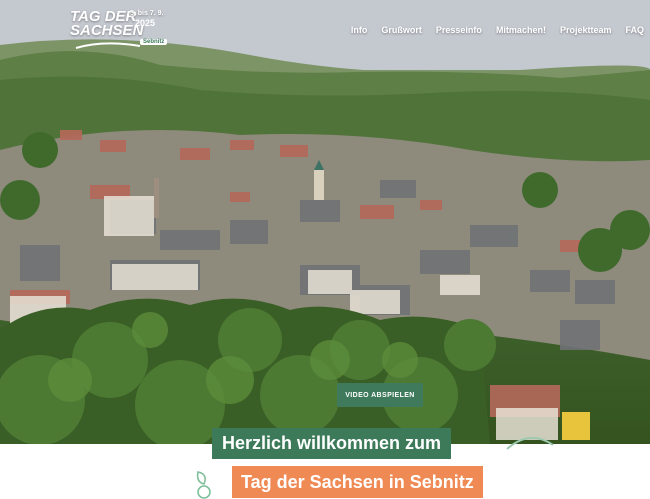 Image resolution: width=650 pixels, height=499 pixels. Describe the element at coordinates (154, 42) in the screenshot. I see `logo-city-tag: Sebnitz` at that location.